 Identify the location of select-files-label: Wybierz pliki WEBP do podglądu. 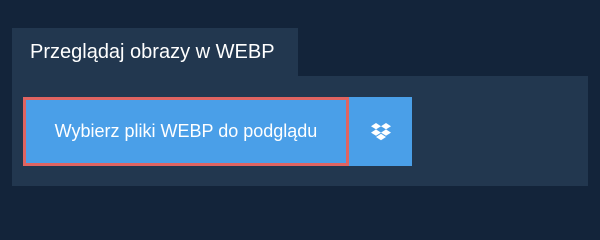
(186, 131).